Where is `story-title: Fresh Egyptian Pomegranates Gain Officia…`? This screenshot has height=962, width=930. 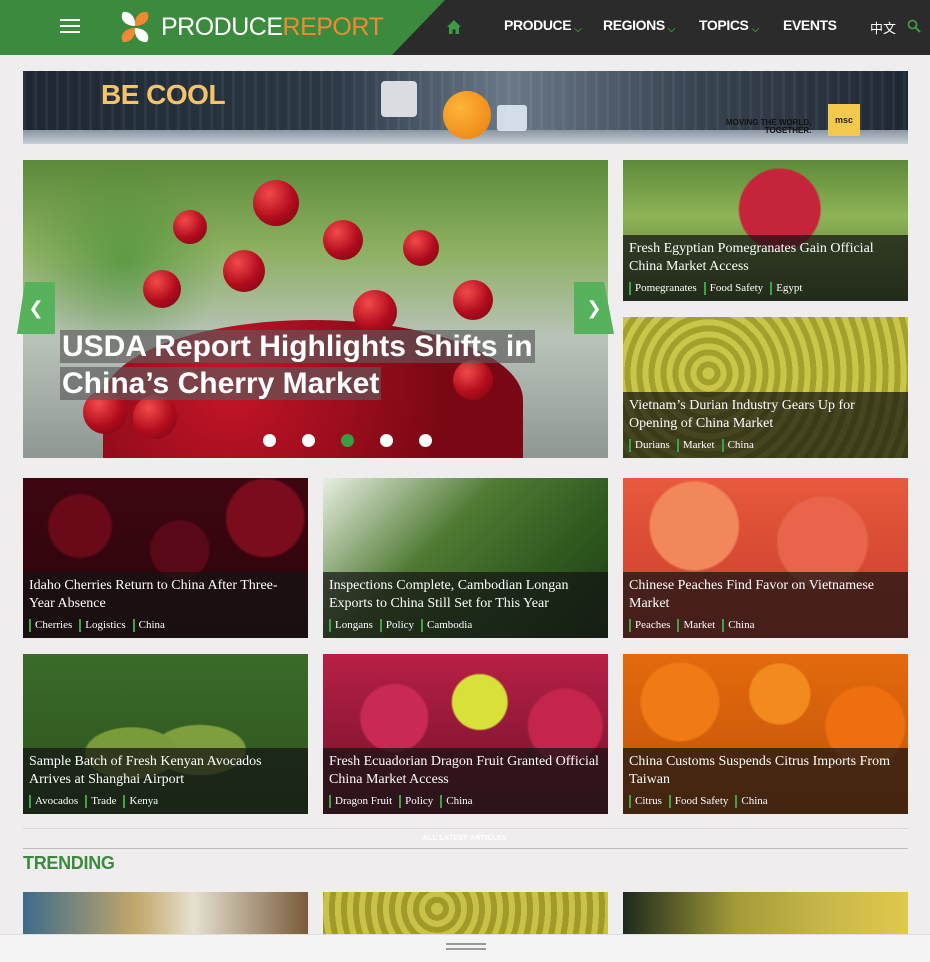 story-title: Fresh Egyptian Pomegranates Gain Officia… is located at coordinates (765, 258).